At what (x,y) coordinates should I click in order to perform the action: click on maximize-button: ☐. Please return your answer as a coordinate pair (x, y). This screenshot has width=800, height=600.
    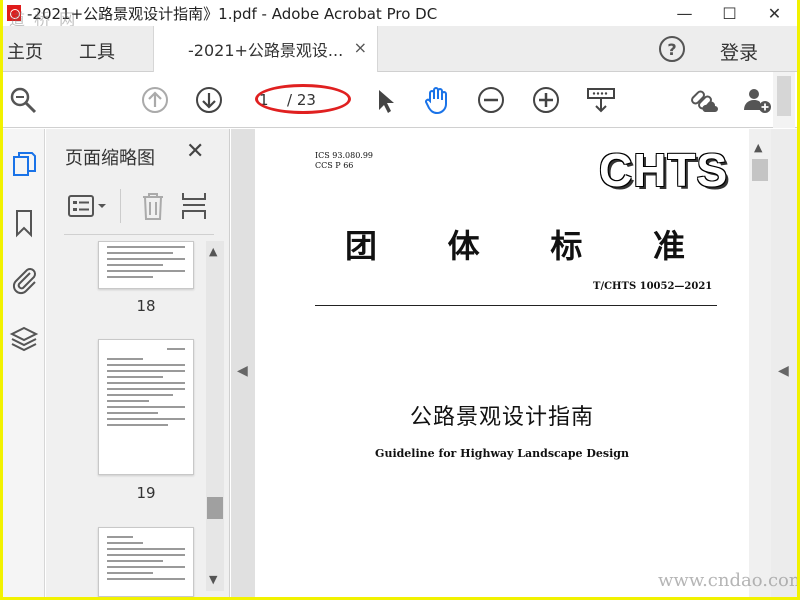
    Looking at the image, I should click on (729, 13).